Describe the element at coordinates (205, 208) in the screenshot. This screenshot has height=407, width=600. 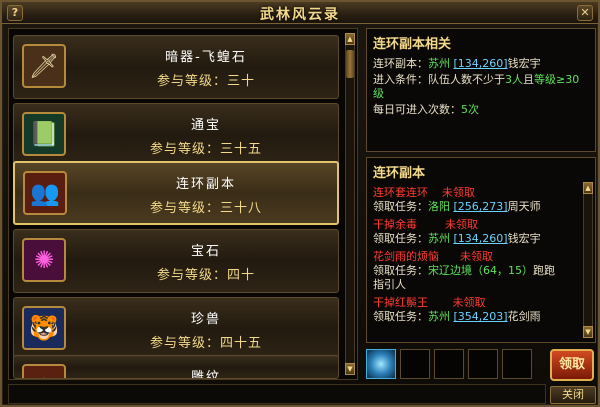
I see `item-level: 参与等级：三十八` at that location.